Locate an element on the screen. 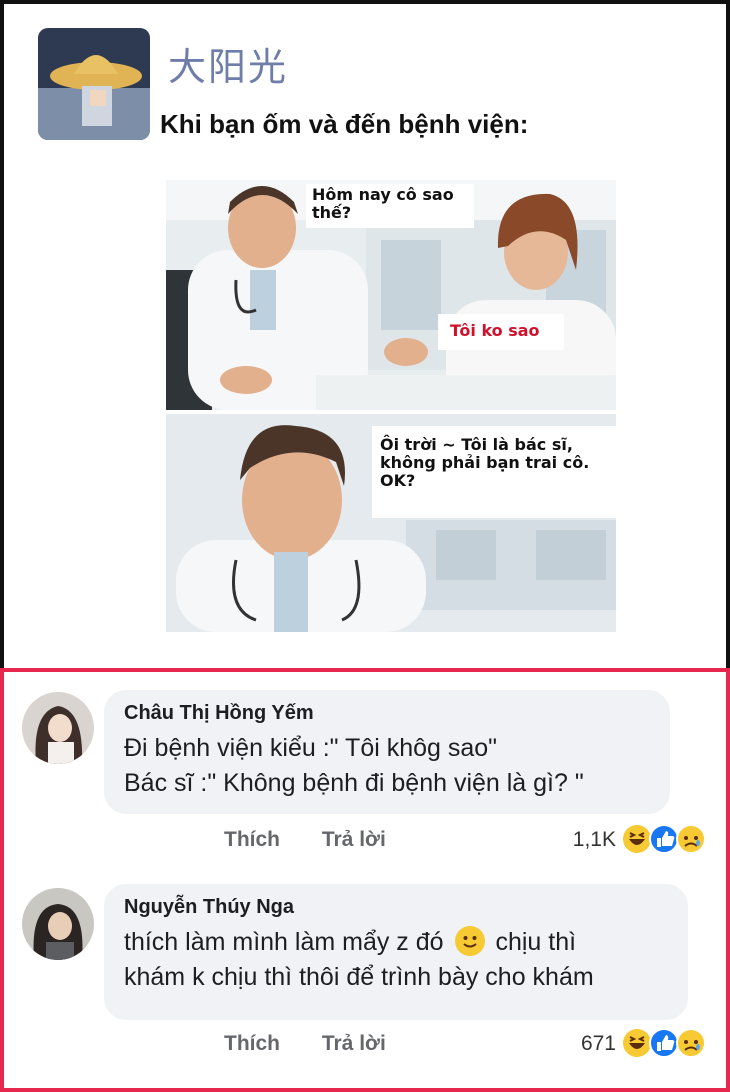 The image size is (730, 1092). speech-bubble-patient-answer: Tôi ko sao is located at coordinates (501, 332).